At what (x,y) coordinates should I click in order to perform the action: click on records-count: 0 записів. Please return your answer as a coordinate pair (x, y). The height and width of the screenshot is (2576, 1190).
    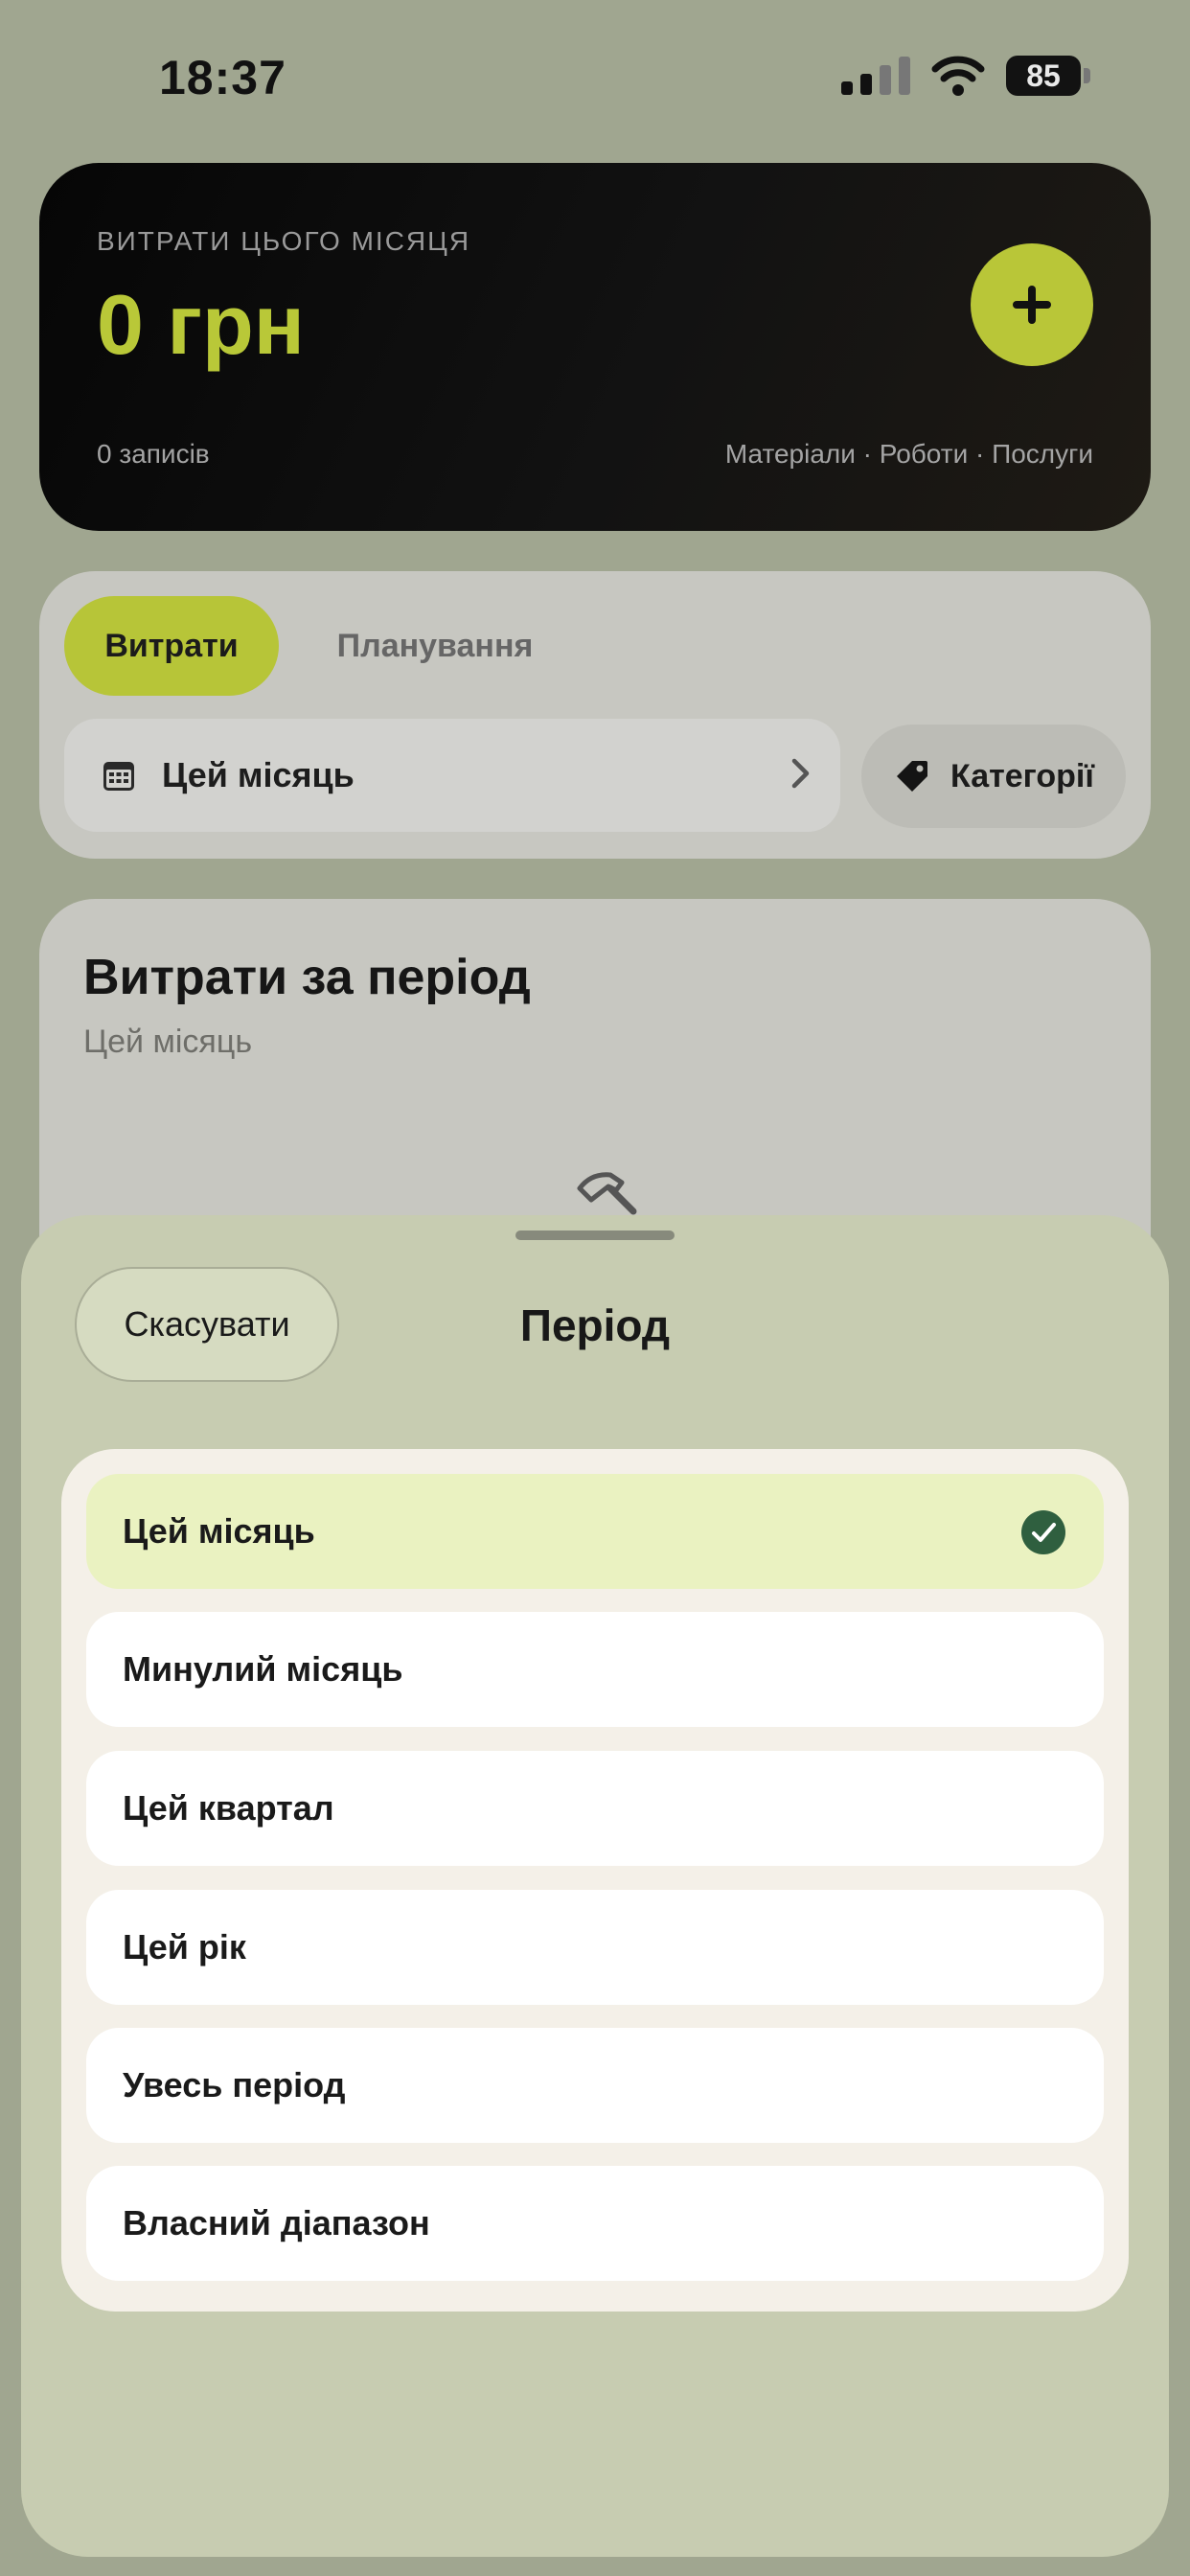
    Looking at the image, I should click on (154, 454).